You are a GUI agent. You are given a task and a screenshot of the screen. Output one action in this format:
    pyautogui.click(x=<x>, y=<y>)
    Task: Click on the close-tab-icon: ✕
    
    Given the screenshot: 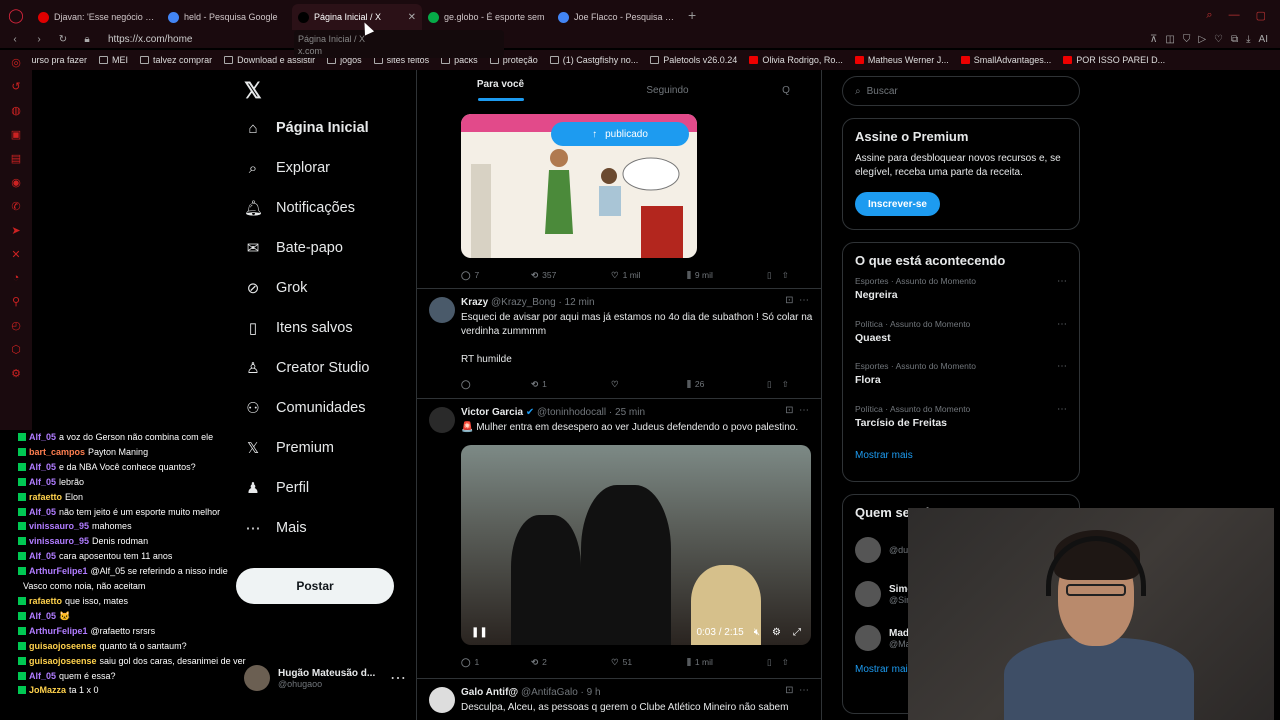 What is the action you would take?
    pyautogui.click(x=412, y=17)
    